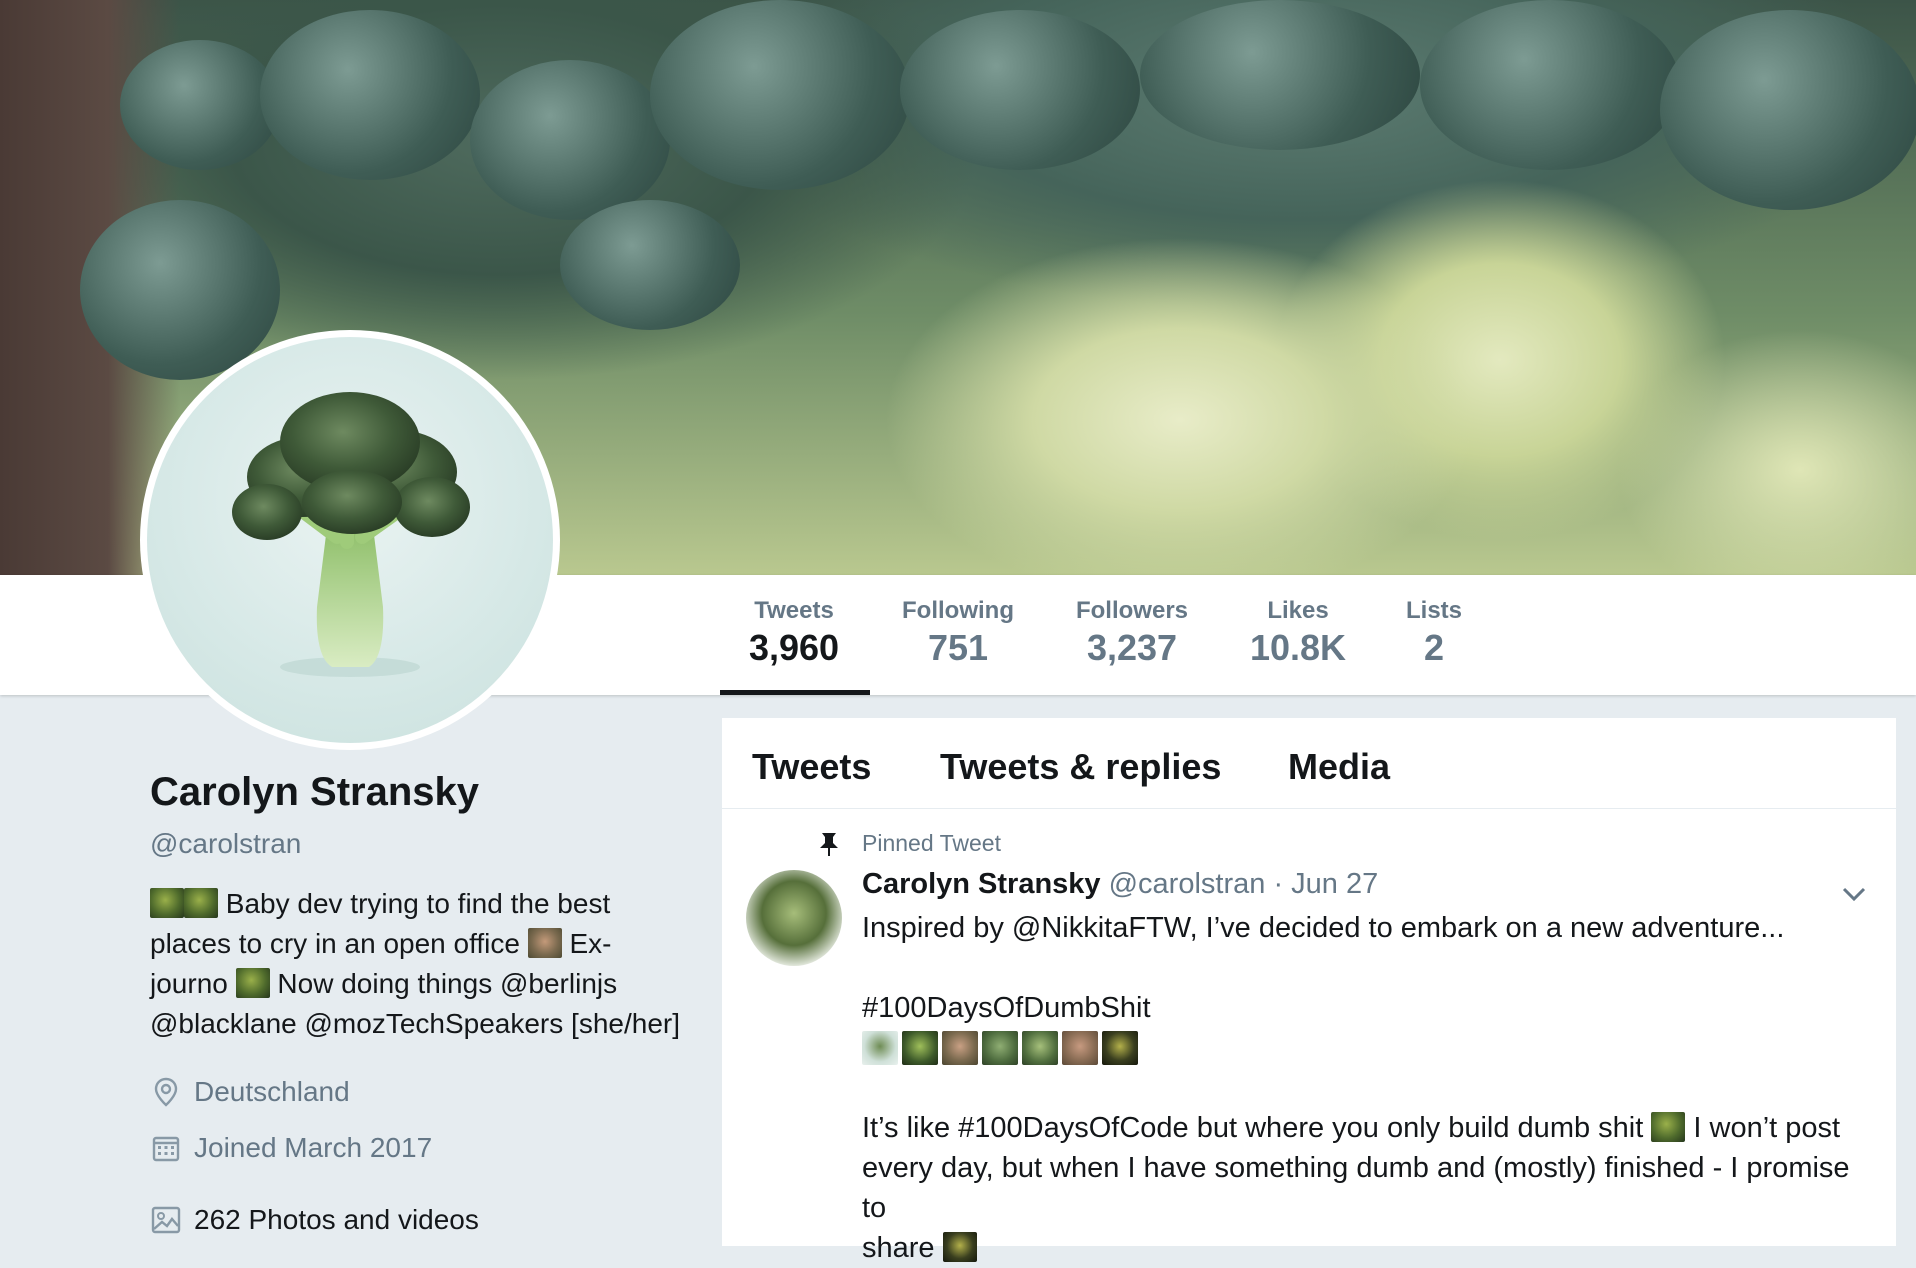 This screenshot has height=1268, width=1916. What do you see at coordinates (225, 844) in the screenshot?
I see `profile-handle: @carolstran` at bounding box center [225, 844].